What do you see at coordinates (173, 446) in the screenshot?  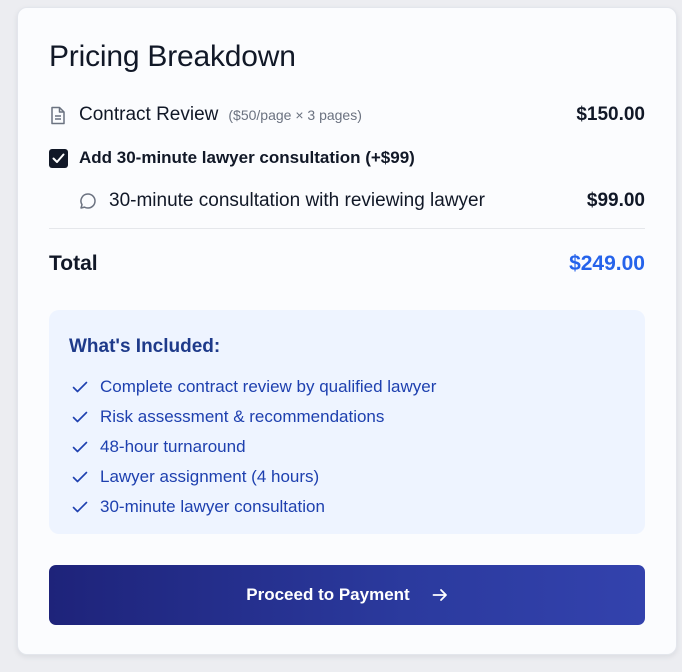 I see `included-item-text: 48-hour turnaround` at bounding box center [173, 446].